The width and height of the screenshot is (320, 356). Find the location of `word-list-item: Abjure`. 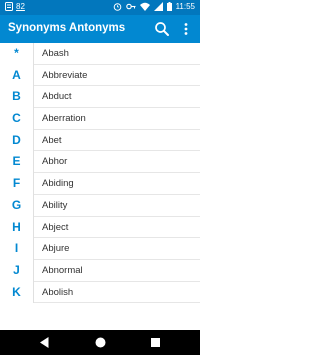

word-list-item: Abjure is located at coordinates (117, 249).